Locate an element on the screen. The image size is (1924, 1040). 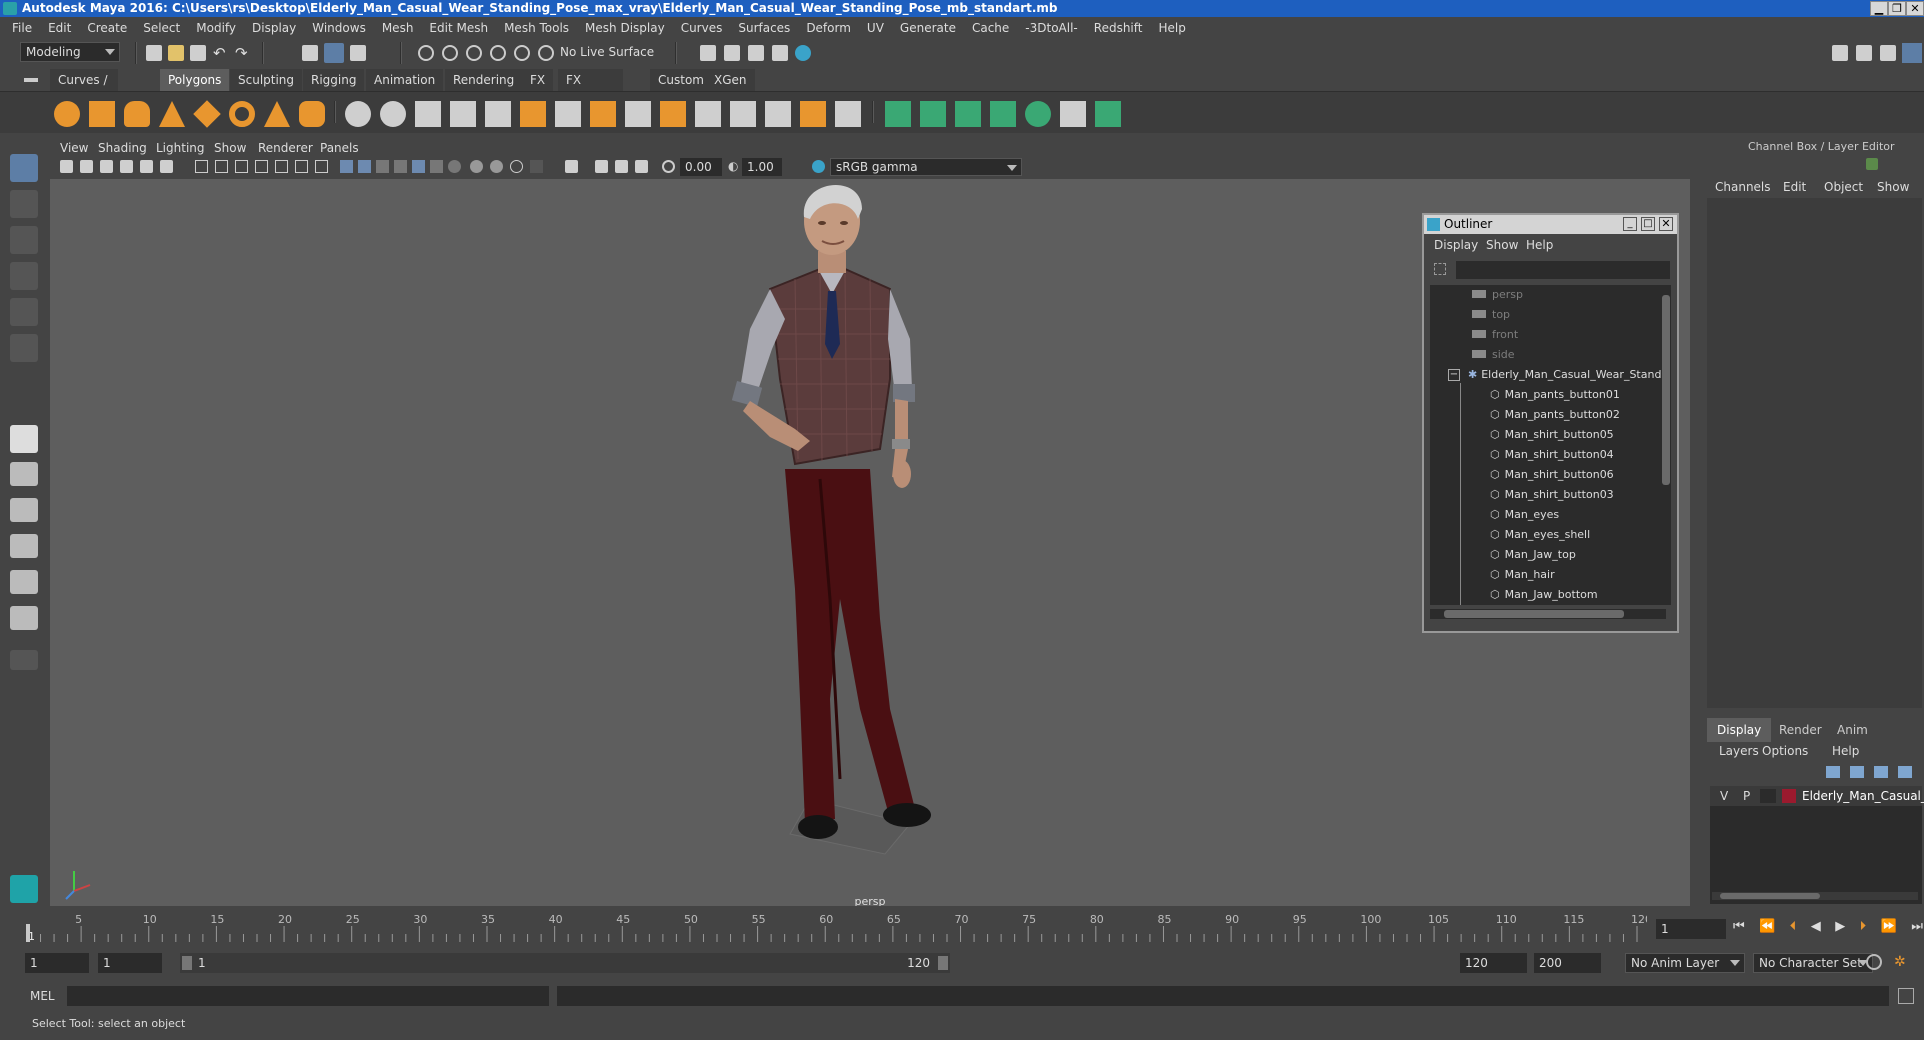
snap-surface-icon is located at coordinates (522, 53).